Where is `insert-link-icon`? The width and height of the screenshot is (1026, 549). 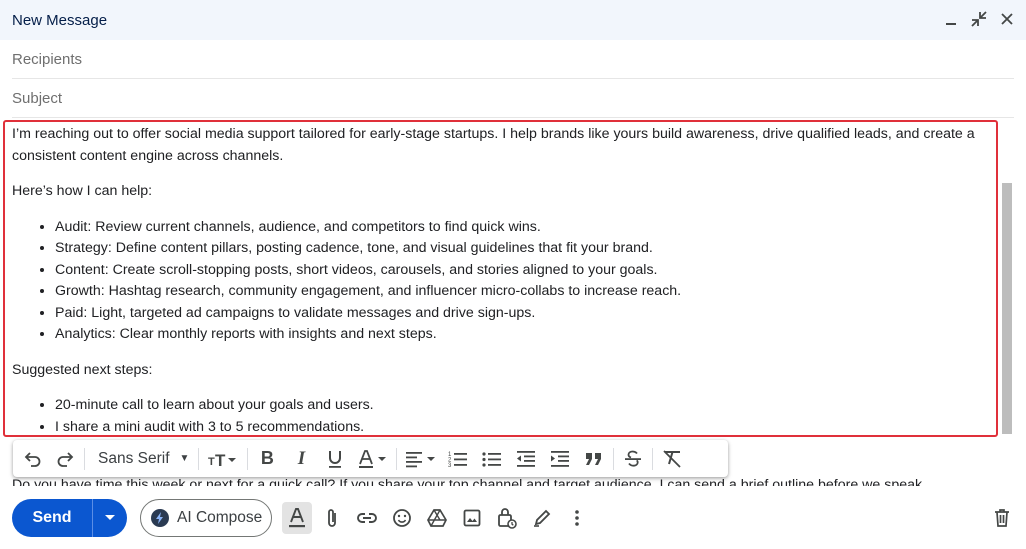
insert-link-icon is located at coordinates (367, 518).